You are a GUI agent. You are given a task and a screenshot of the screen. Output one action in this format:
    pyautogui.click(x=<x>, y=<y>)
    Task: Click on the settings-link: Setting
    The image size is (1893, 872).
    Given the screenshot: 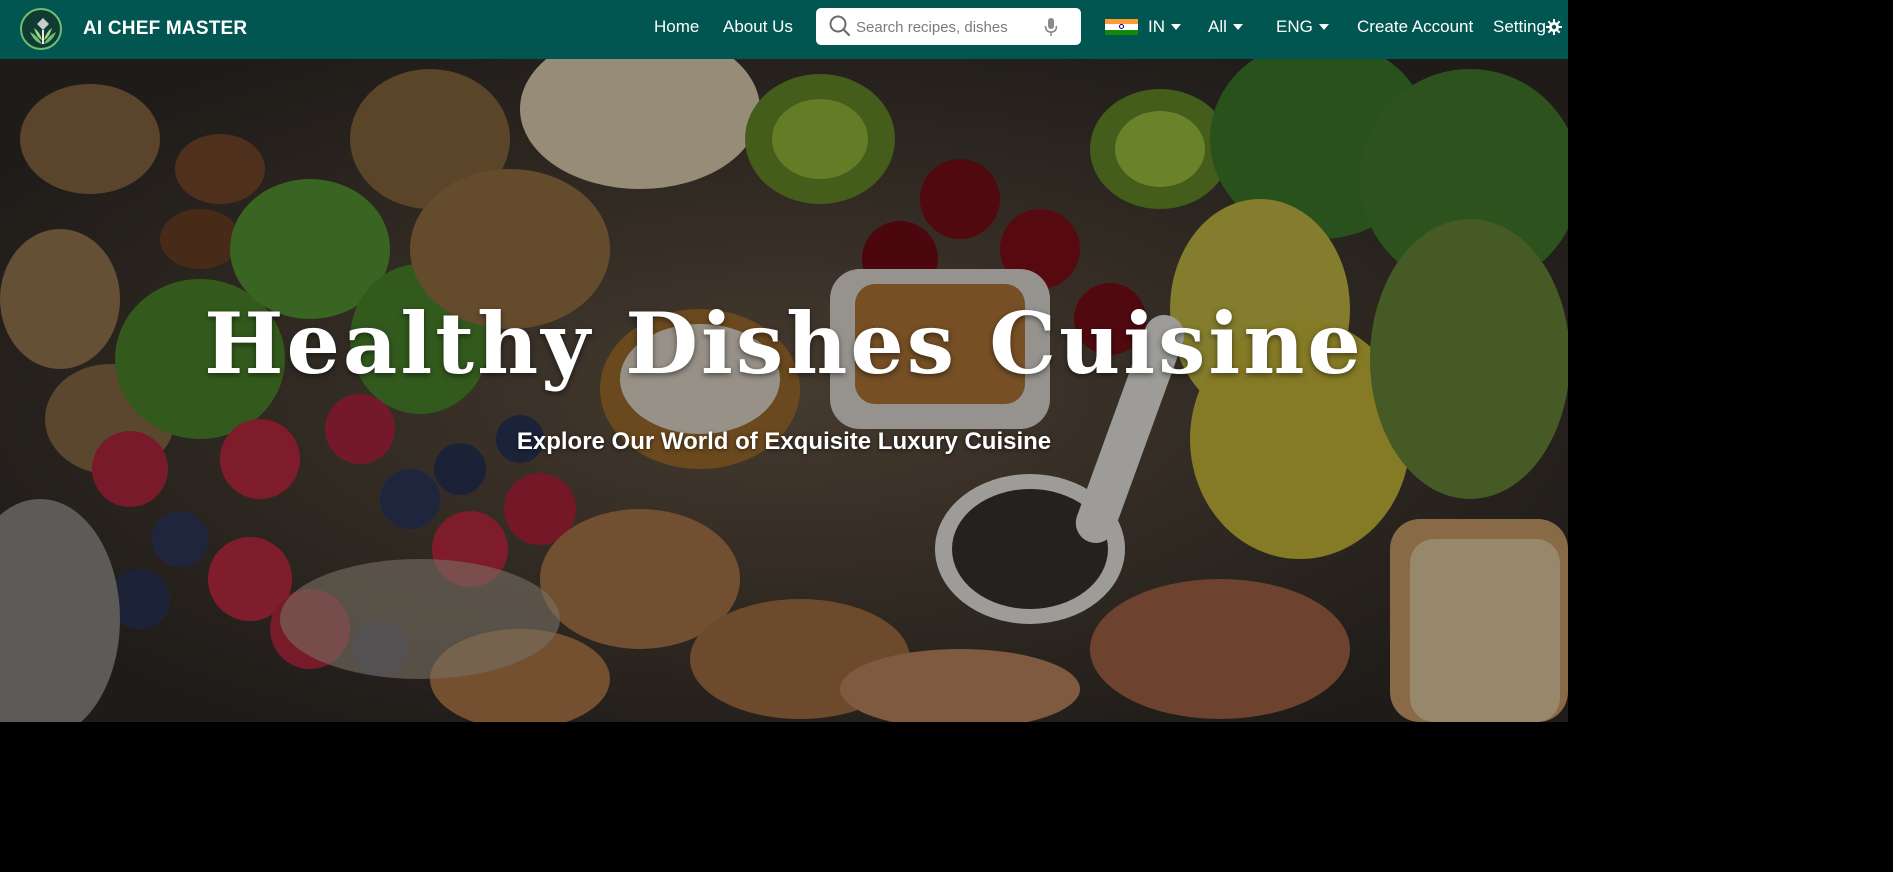 What is the action you would take?
    pyautogui.click(x=1527, y=27)
    